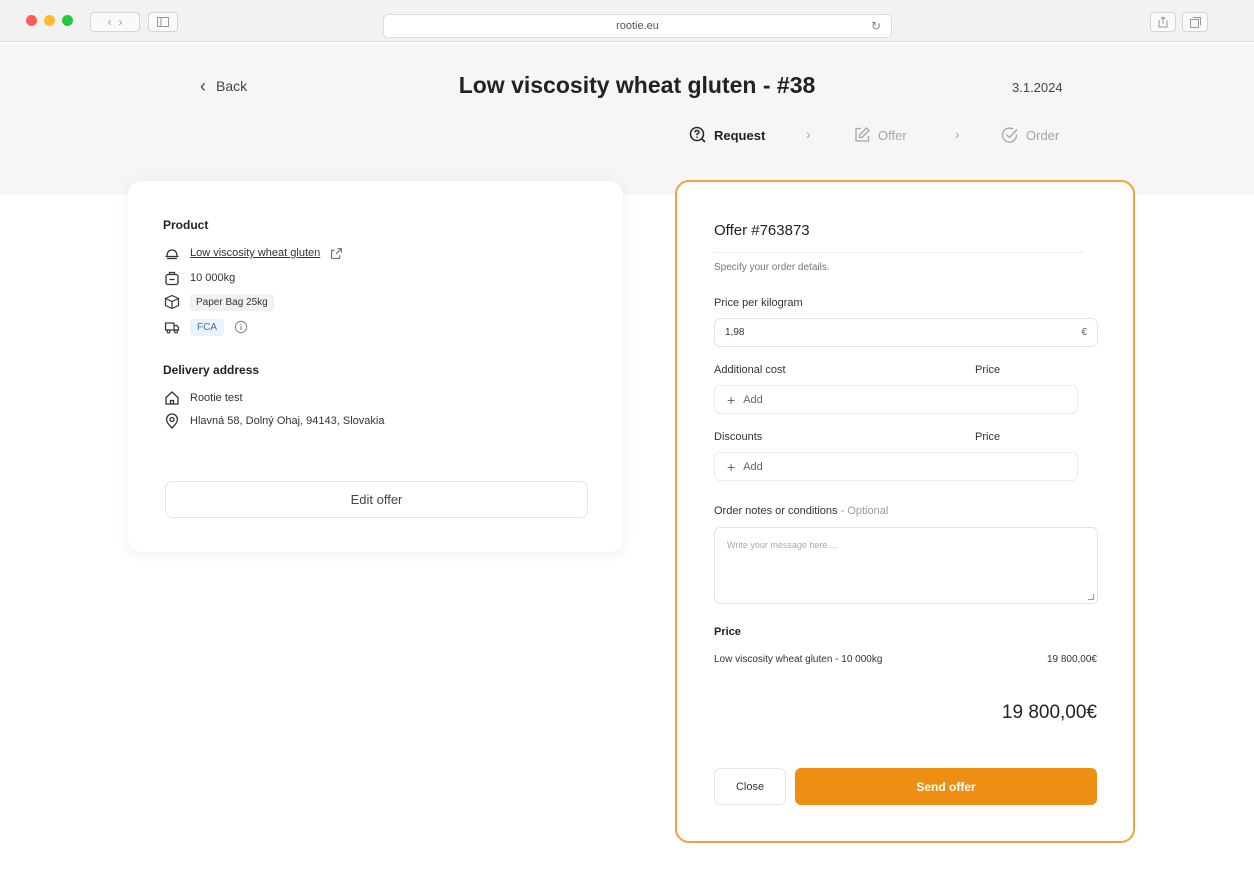 This screenshot has height=873, width=1254. I want to click on step-label: Offer, so click(892, 135).